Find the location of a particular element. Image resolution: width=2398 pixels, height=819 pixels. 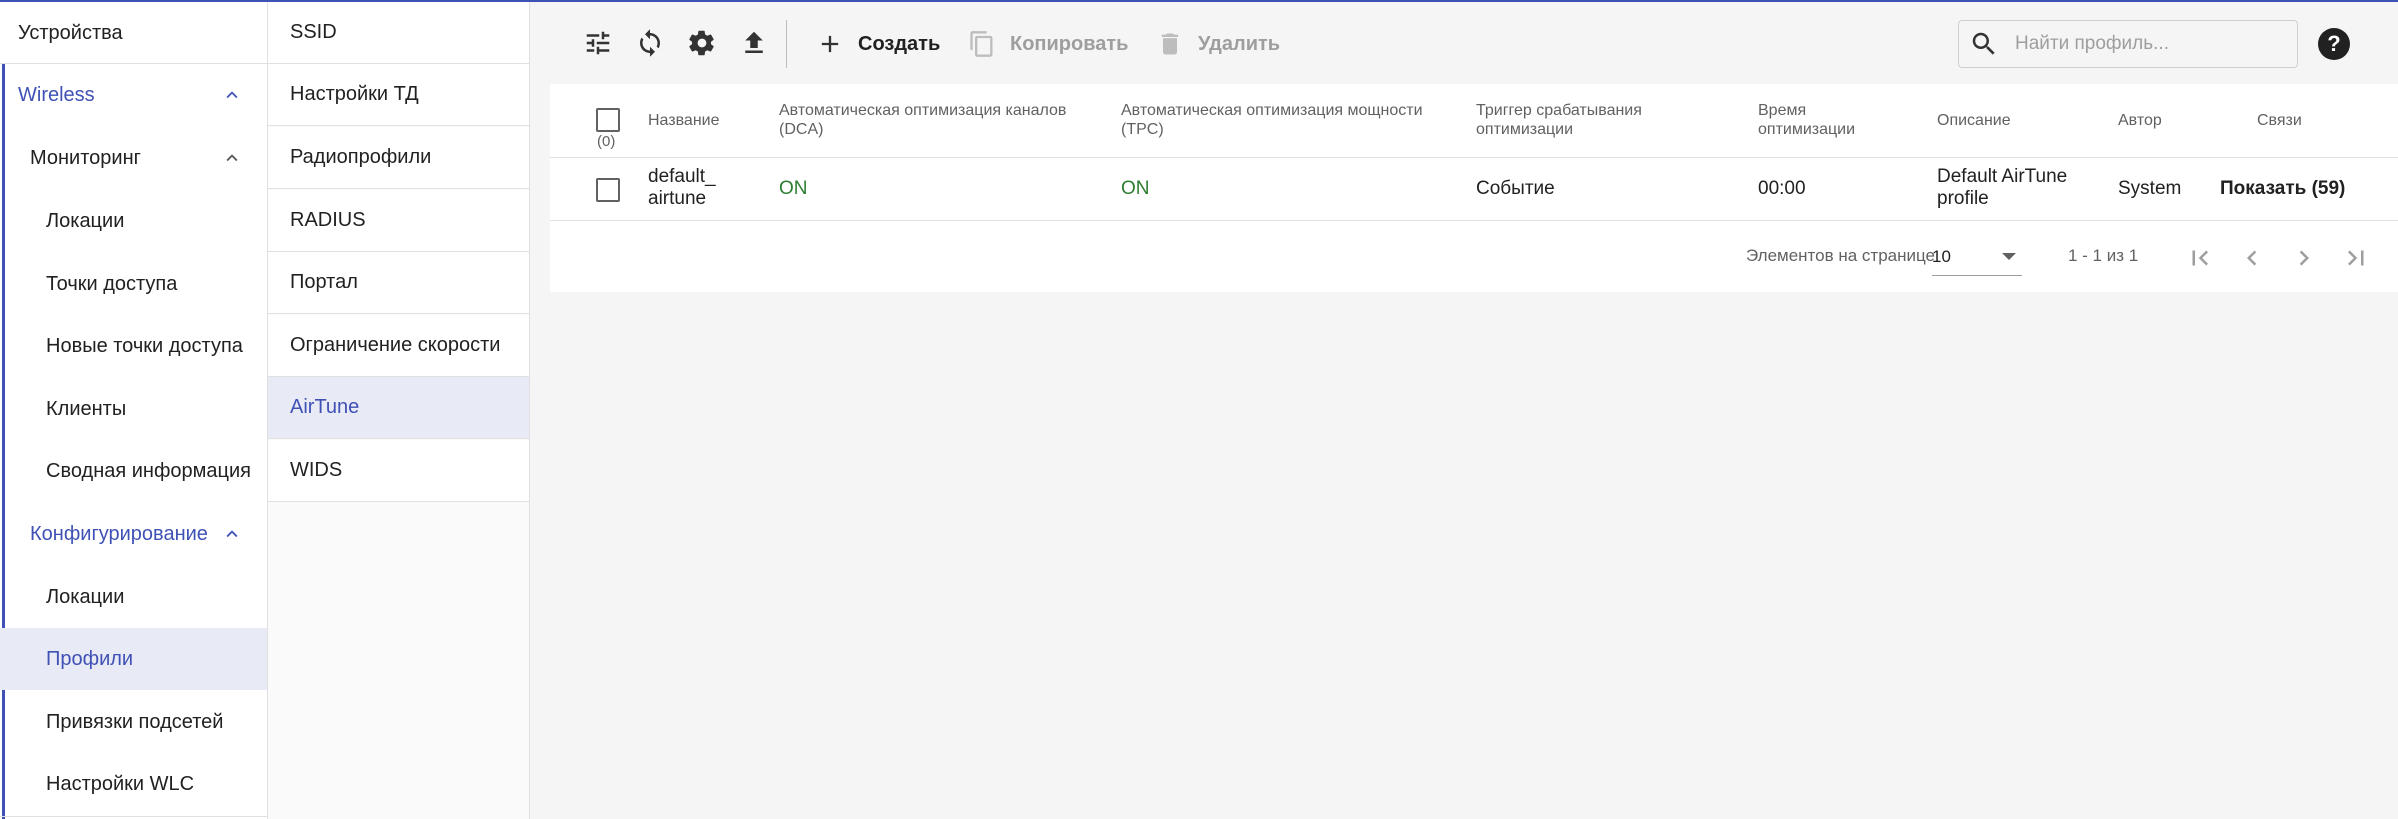

sidebar-item-wlc-settings: Настройки WLC is located at coordinates (133, 784).